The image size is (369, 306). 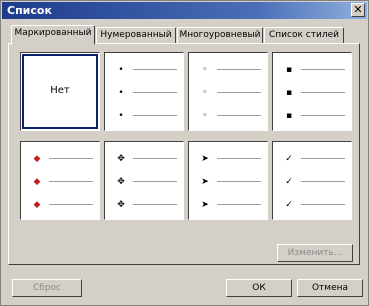 What do you see at coordinates (184, 10) in the screenshot?
I see `title-bar: Список ✕` at bounding box center [184, 10].